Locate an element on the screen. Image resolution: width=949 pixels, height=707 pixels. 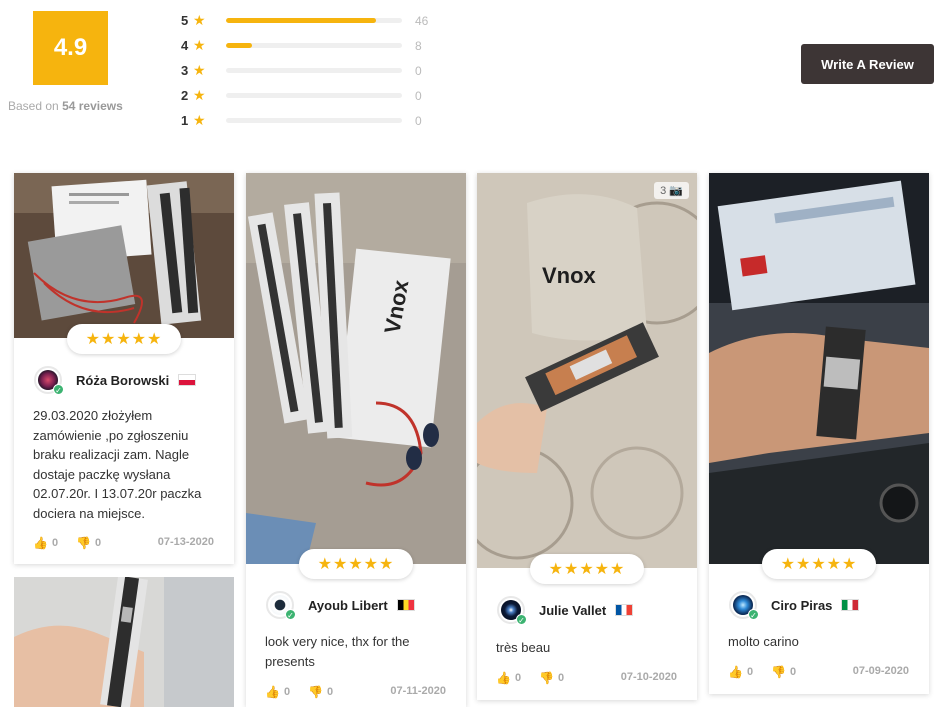
distribution-row-4: 4 ★ 8 is located at coordinates (308, 45).